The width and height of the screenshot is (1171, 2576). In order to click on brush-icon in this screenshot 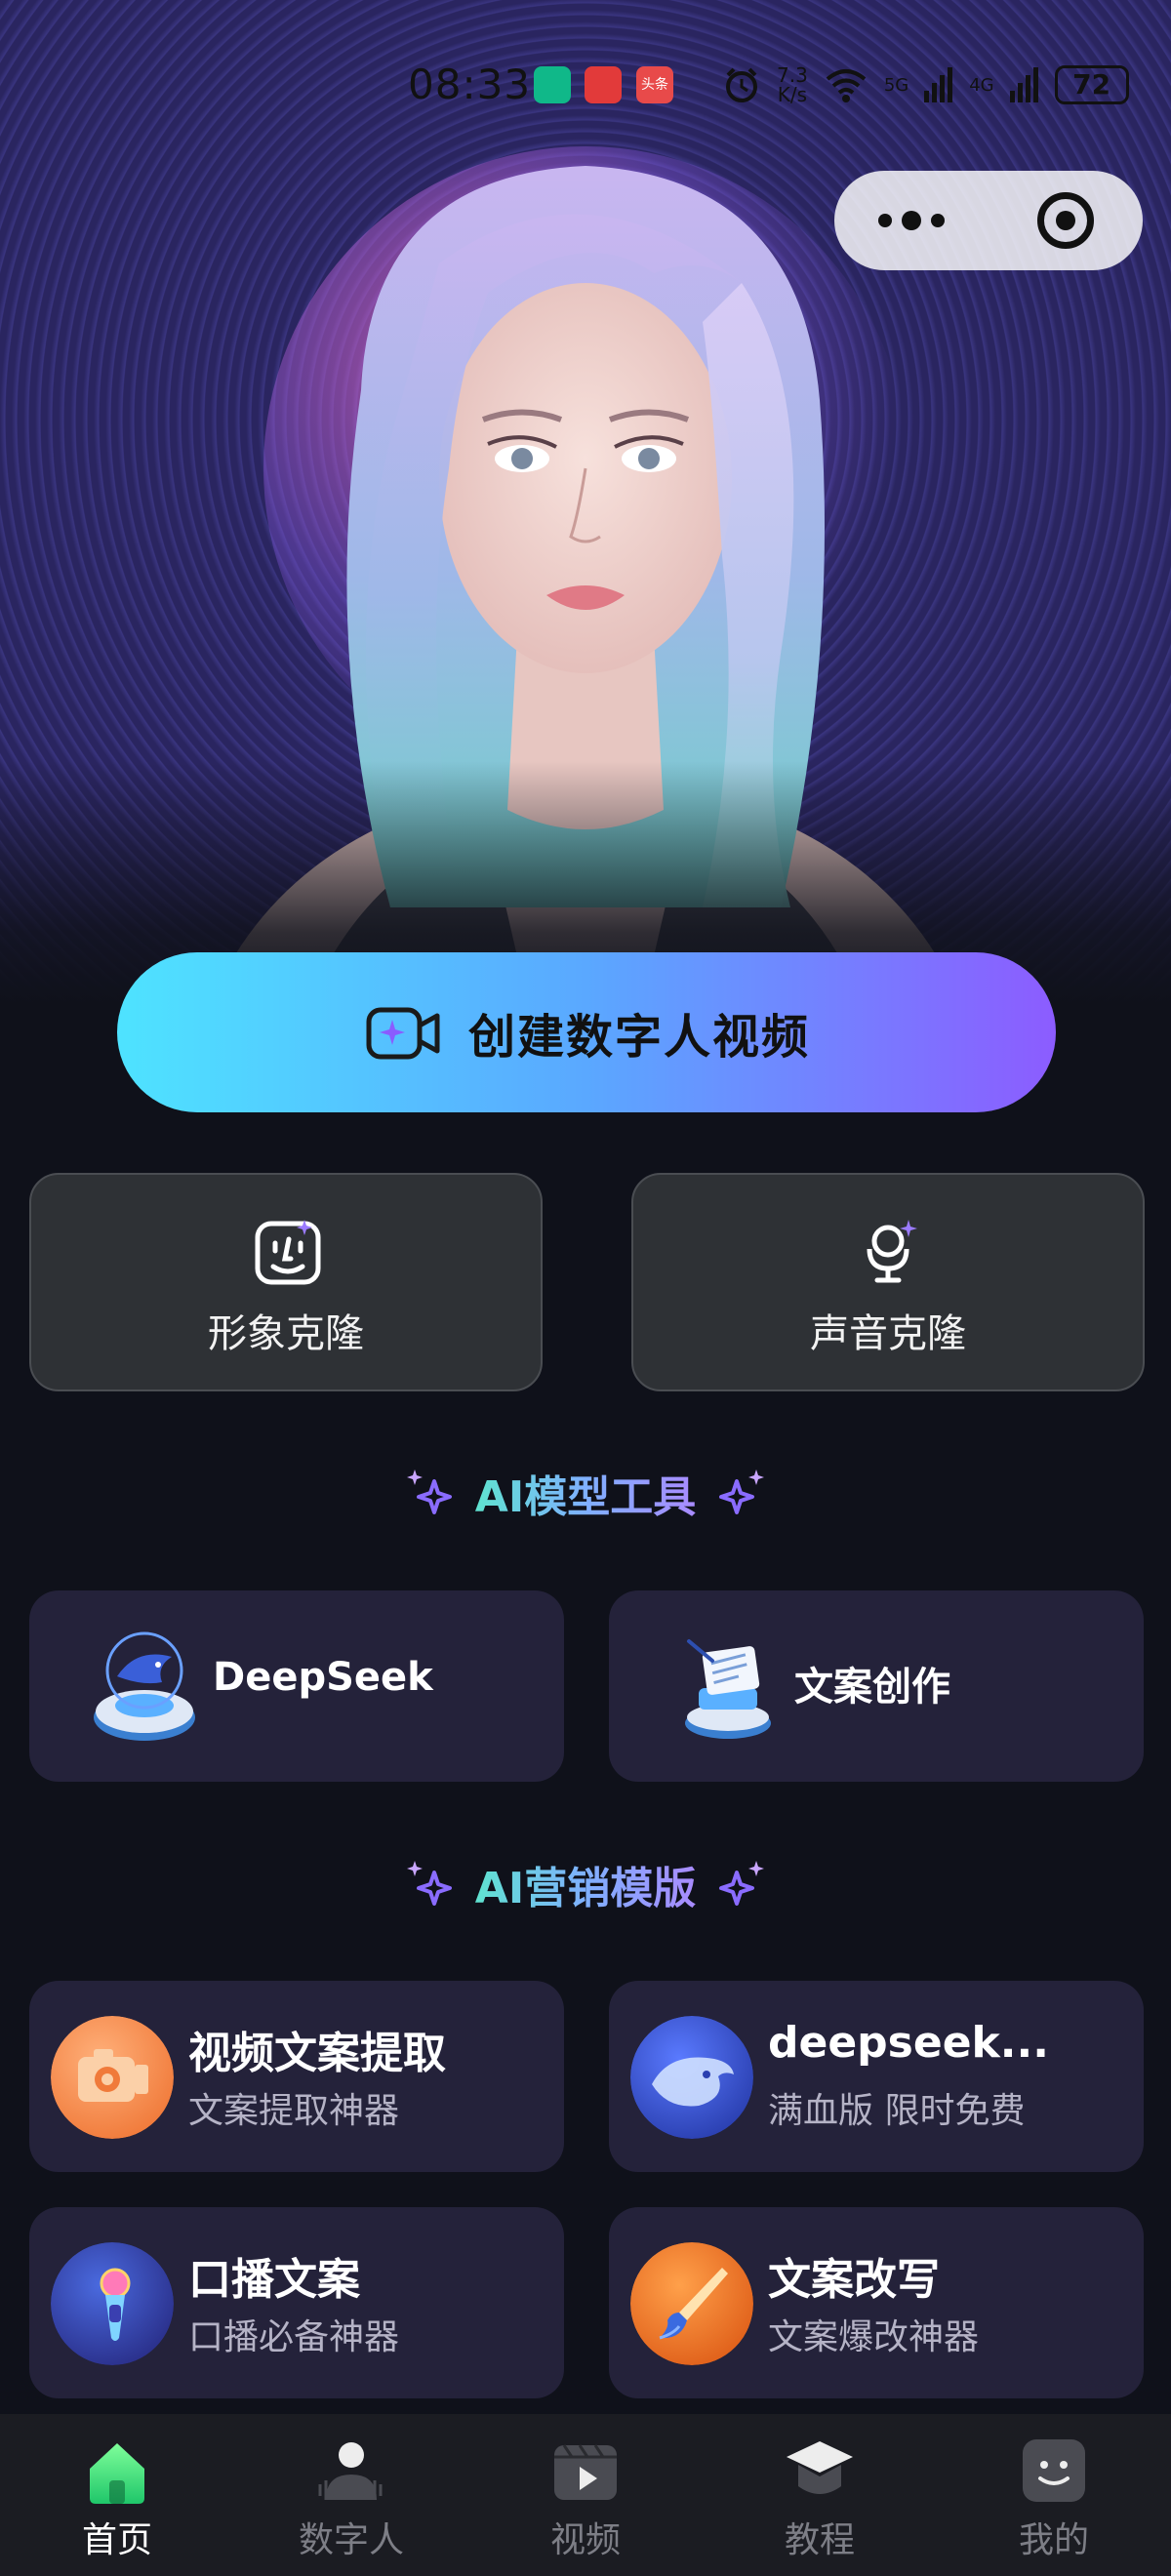, I will do `click(691, 2303)`.